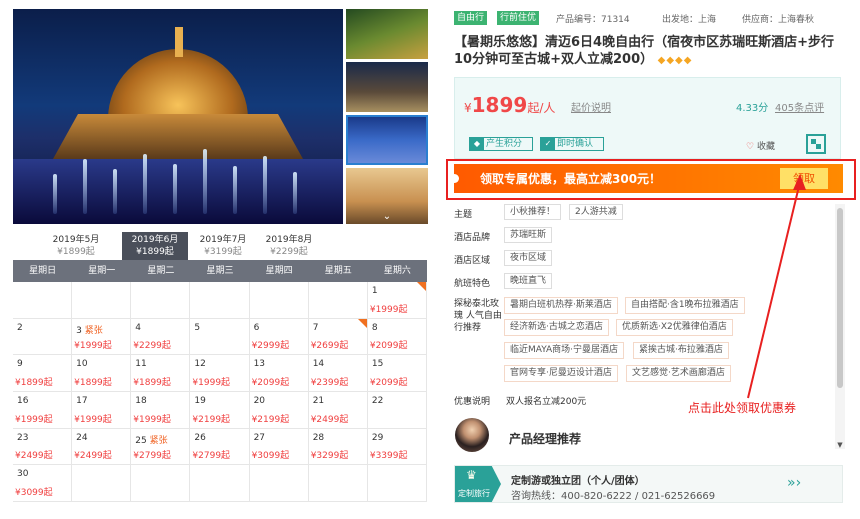 Image resolution: width=860 pixels, height=519 pixels. Describe the element at coordinates (564, 350) in the screenshot. I see `recommend-tag: 临近MAYA商场·宁曼居酒店` at that location.